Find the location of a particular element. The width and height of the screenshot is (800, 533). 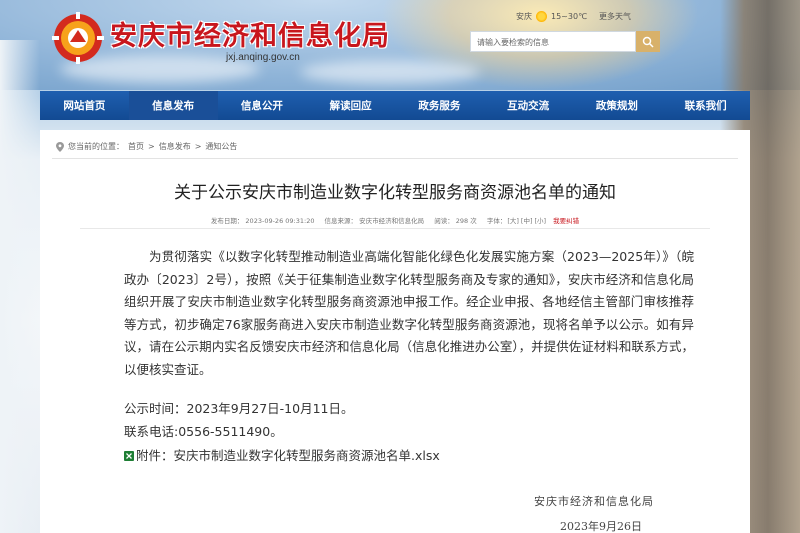

excel-file-icon is located at coordinates (129, 456).